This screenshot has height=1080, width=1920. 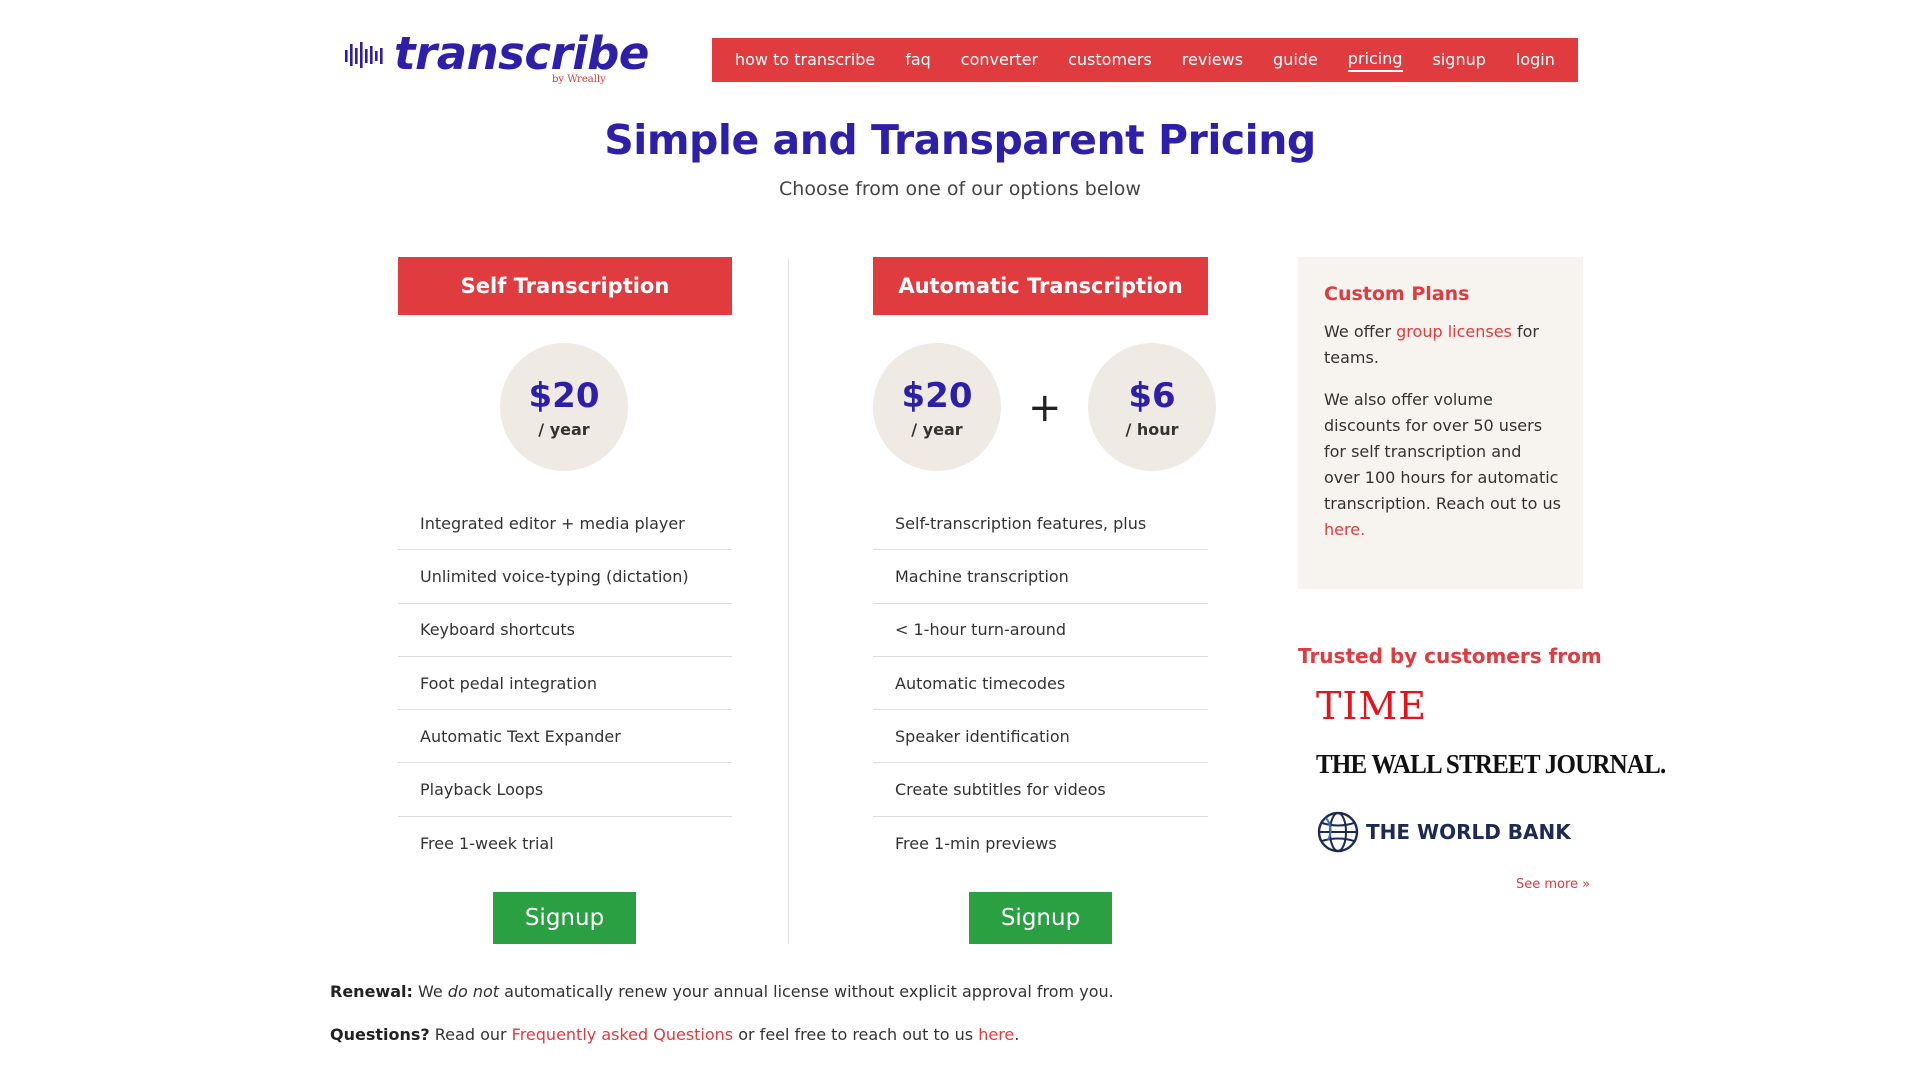 I want to click on price-circle: $20 / year, so click(x=564, y=407).